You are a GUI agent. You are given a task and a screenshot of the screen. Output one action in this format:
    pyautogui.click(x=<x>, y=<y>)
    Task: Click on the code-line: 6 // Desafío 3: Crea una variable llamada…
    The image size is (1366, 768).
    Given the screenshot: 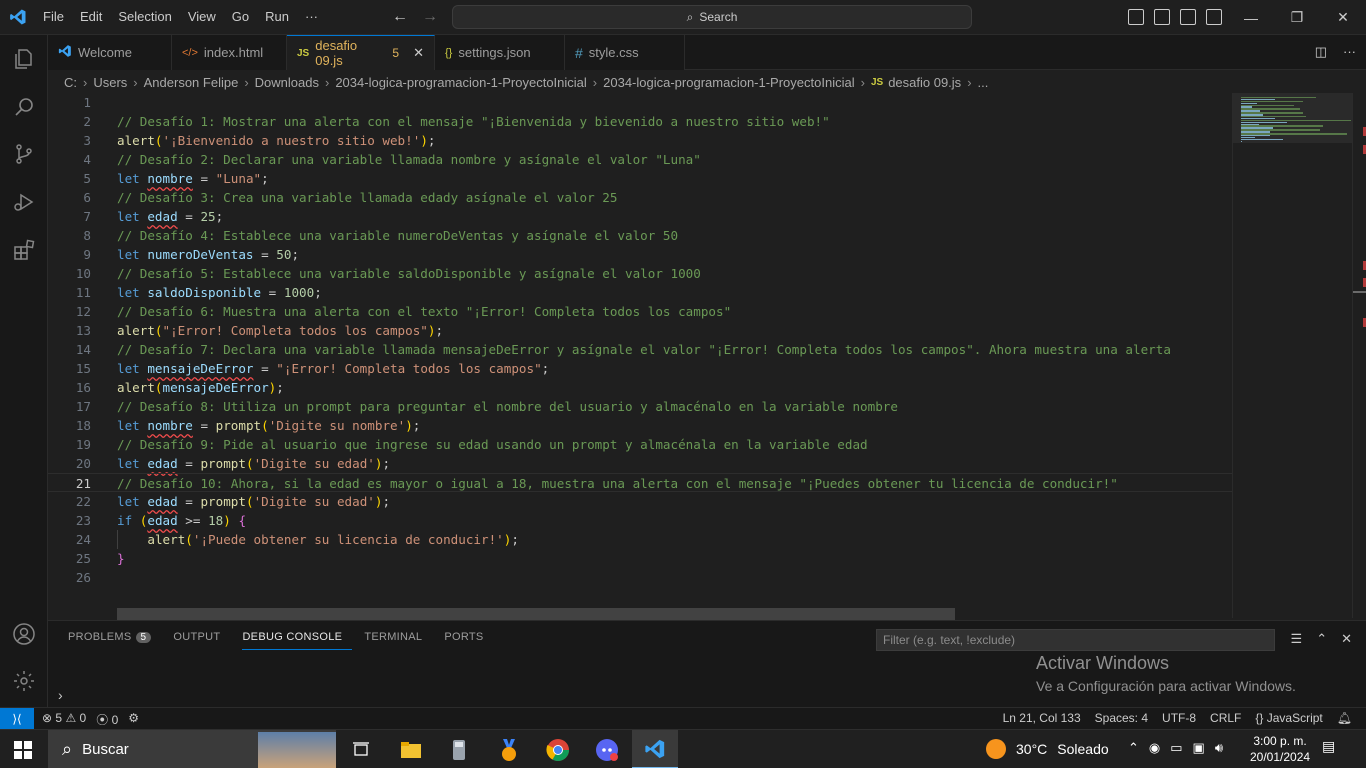 What is the action you would take?
    pyautogui.click(x=640, y=197)
    